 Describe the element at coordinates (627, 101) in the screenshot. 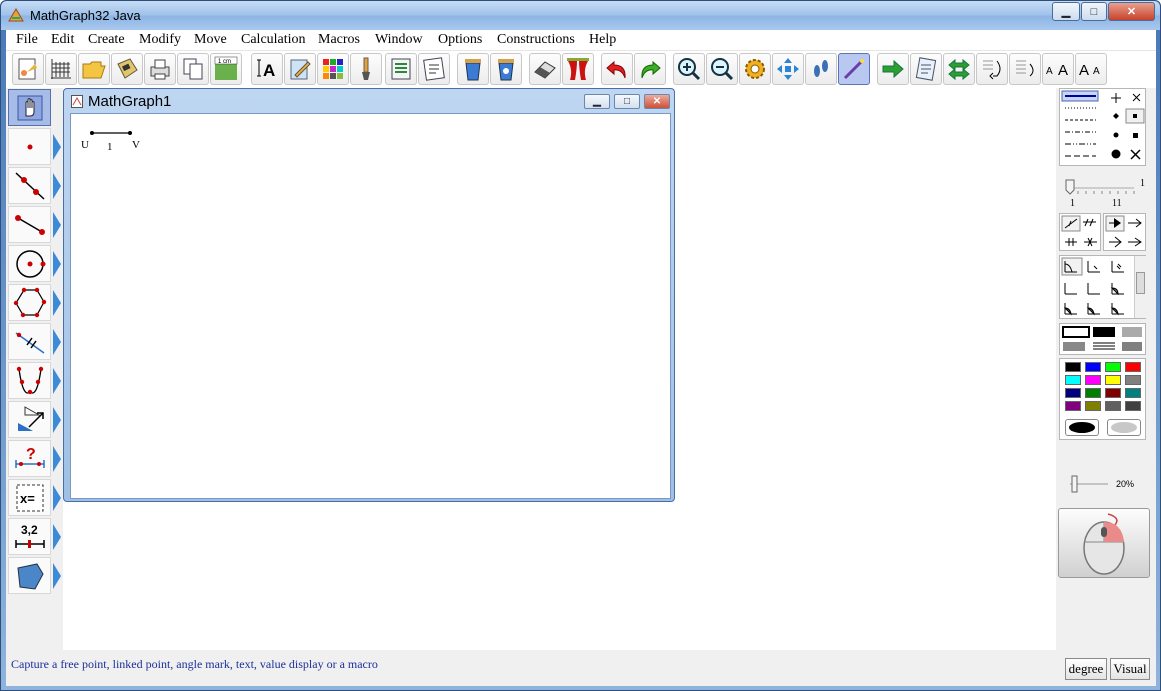

I see `document-maximize-button: □` at that location.